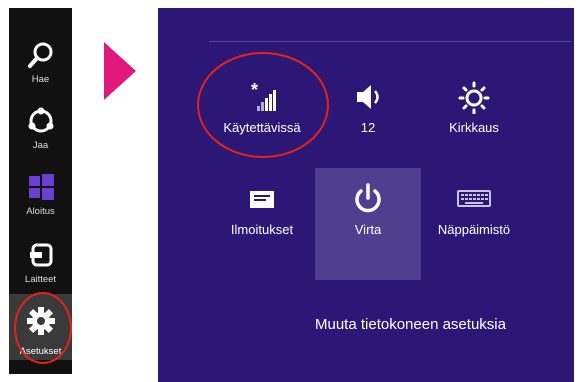  I want to click on charm-share: Jaa, so click(40, 123).